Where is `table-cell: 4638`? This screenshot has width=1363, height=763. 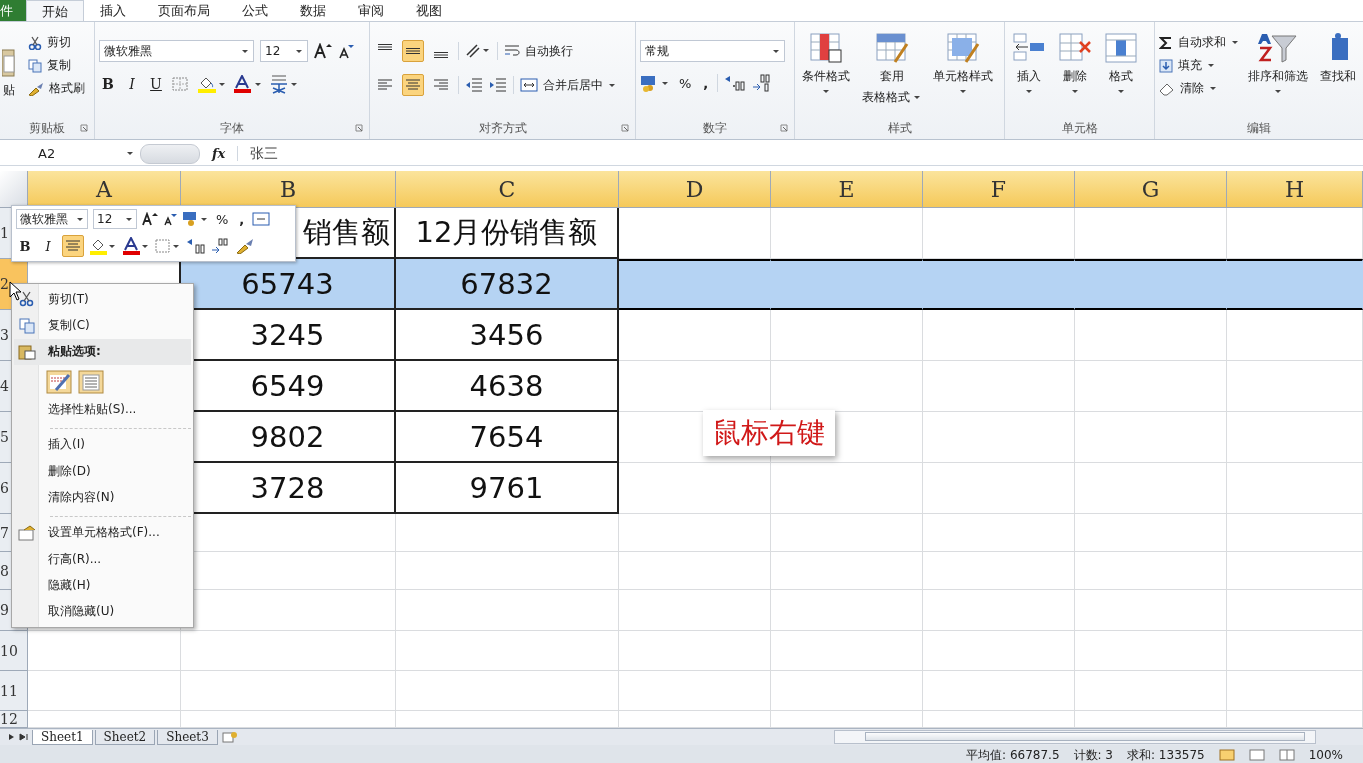 table-cell: 4638 is located at coordinates (507, 386).